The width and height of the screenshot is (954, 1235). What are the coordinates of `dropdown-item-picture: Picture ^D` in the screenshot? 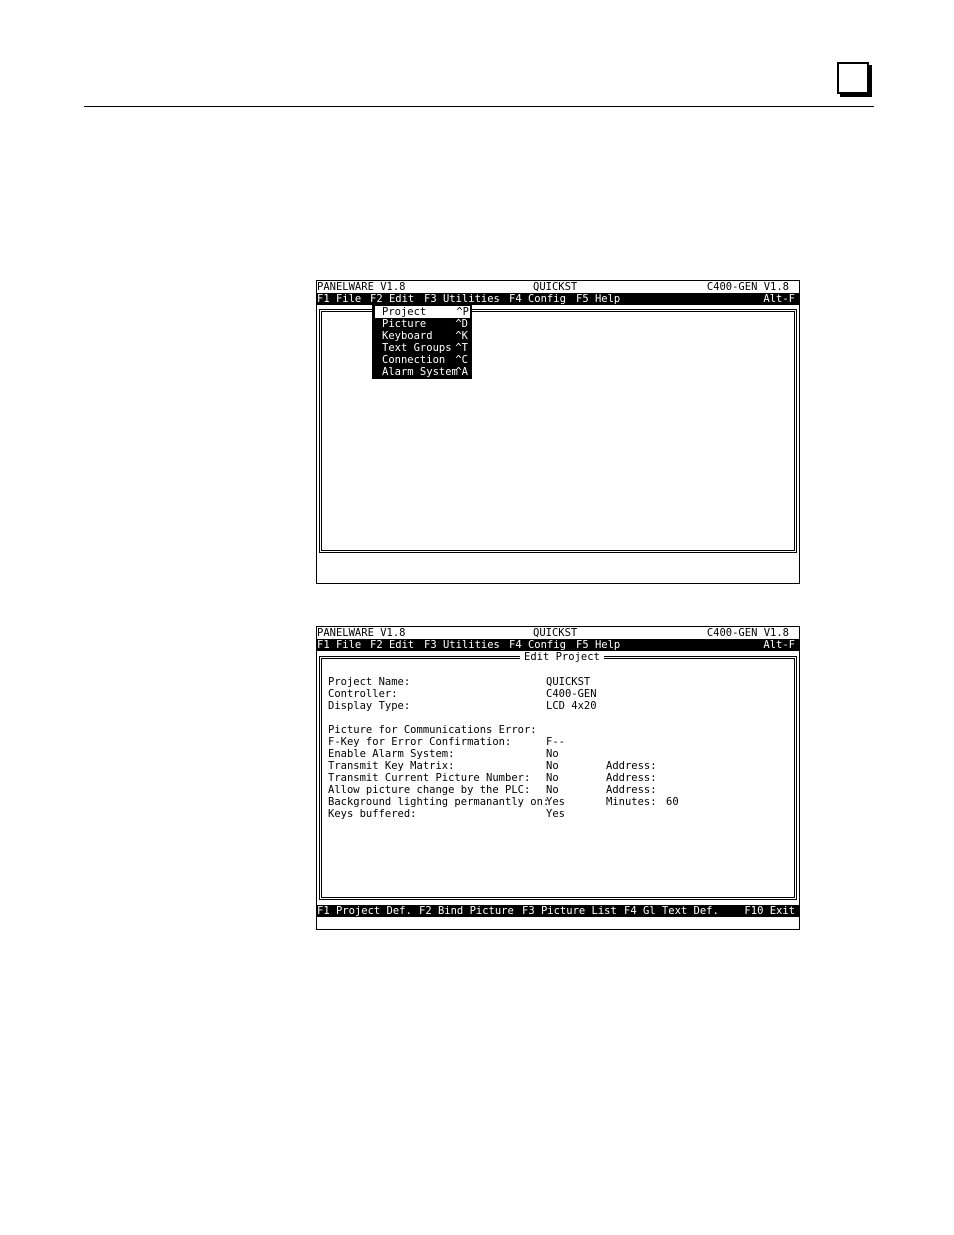 It's located at (422, 324).